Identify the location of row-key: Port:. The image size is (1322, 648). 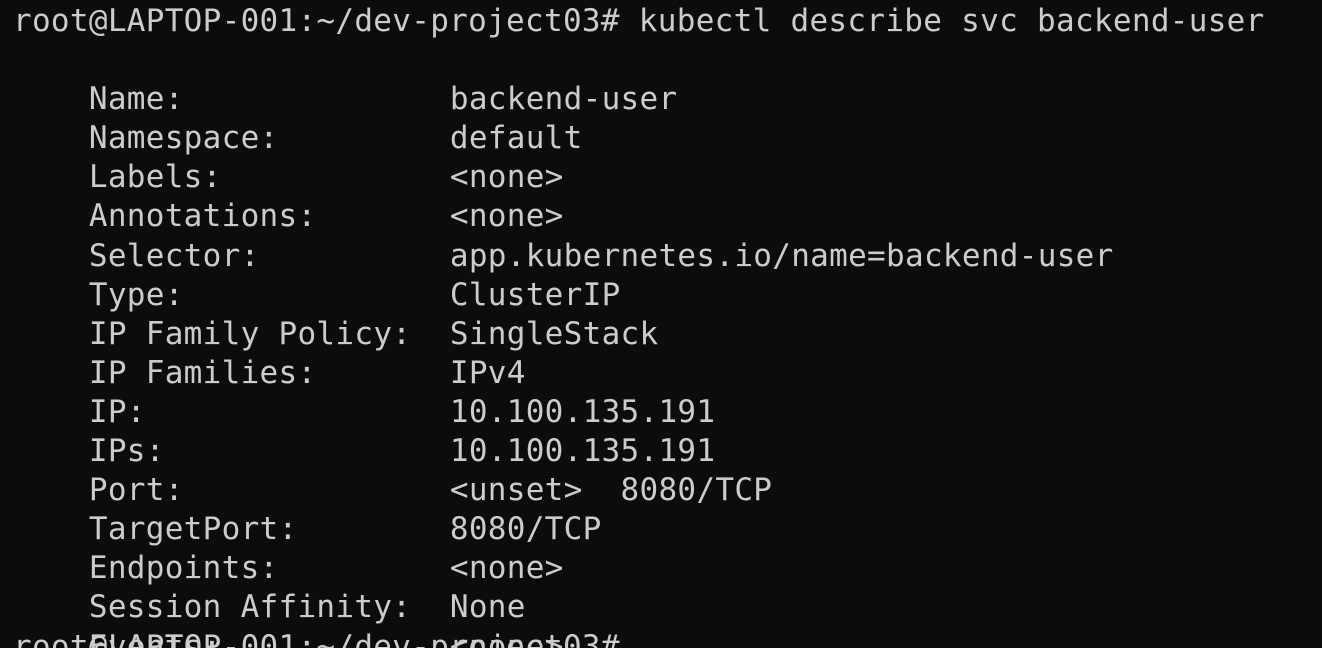
(136, 490).